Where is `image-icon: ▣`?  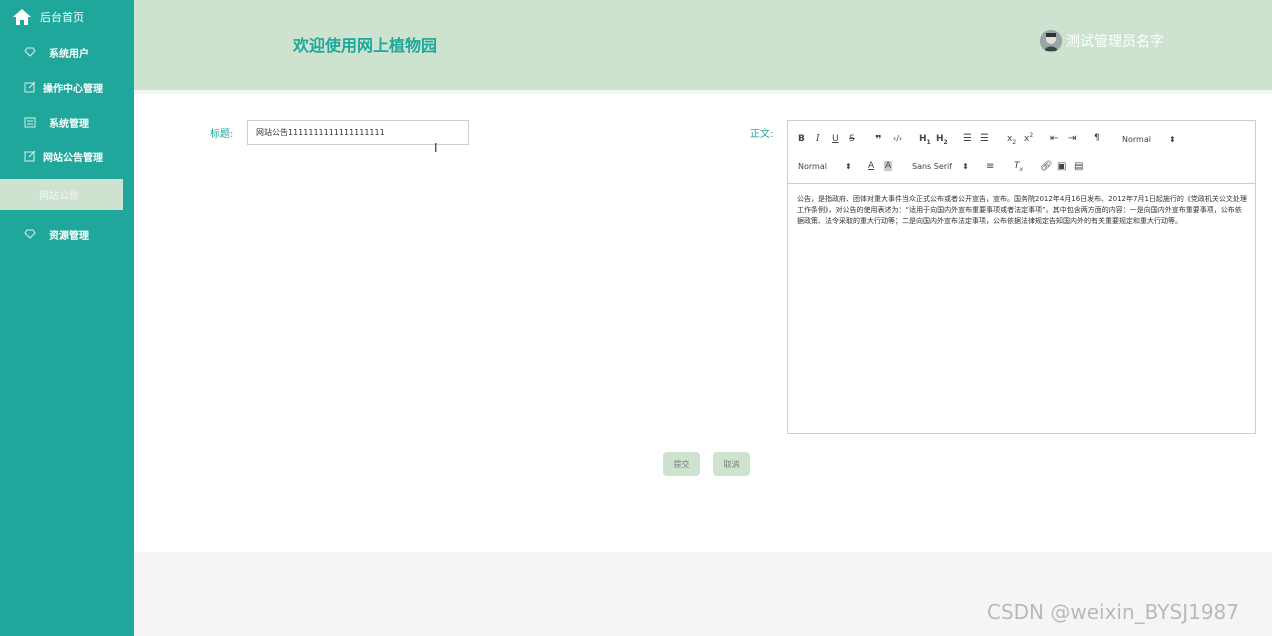 image-icon: ▣ is located at coordinates (1061, 166).